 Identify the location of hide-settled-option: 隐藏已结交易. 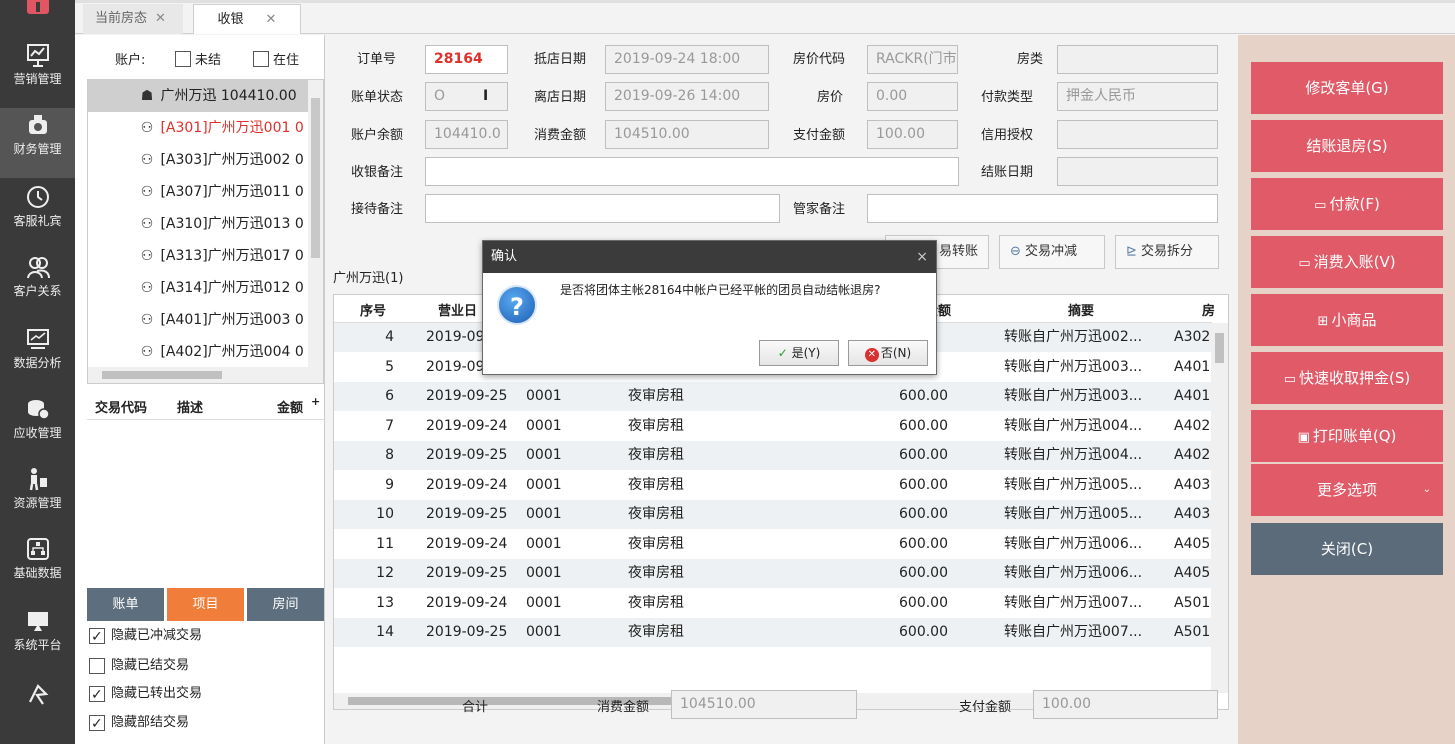
(139, 666).